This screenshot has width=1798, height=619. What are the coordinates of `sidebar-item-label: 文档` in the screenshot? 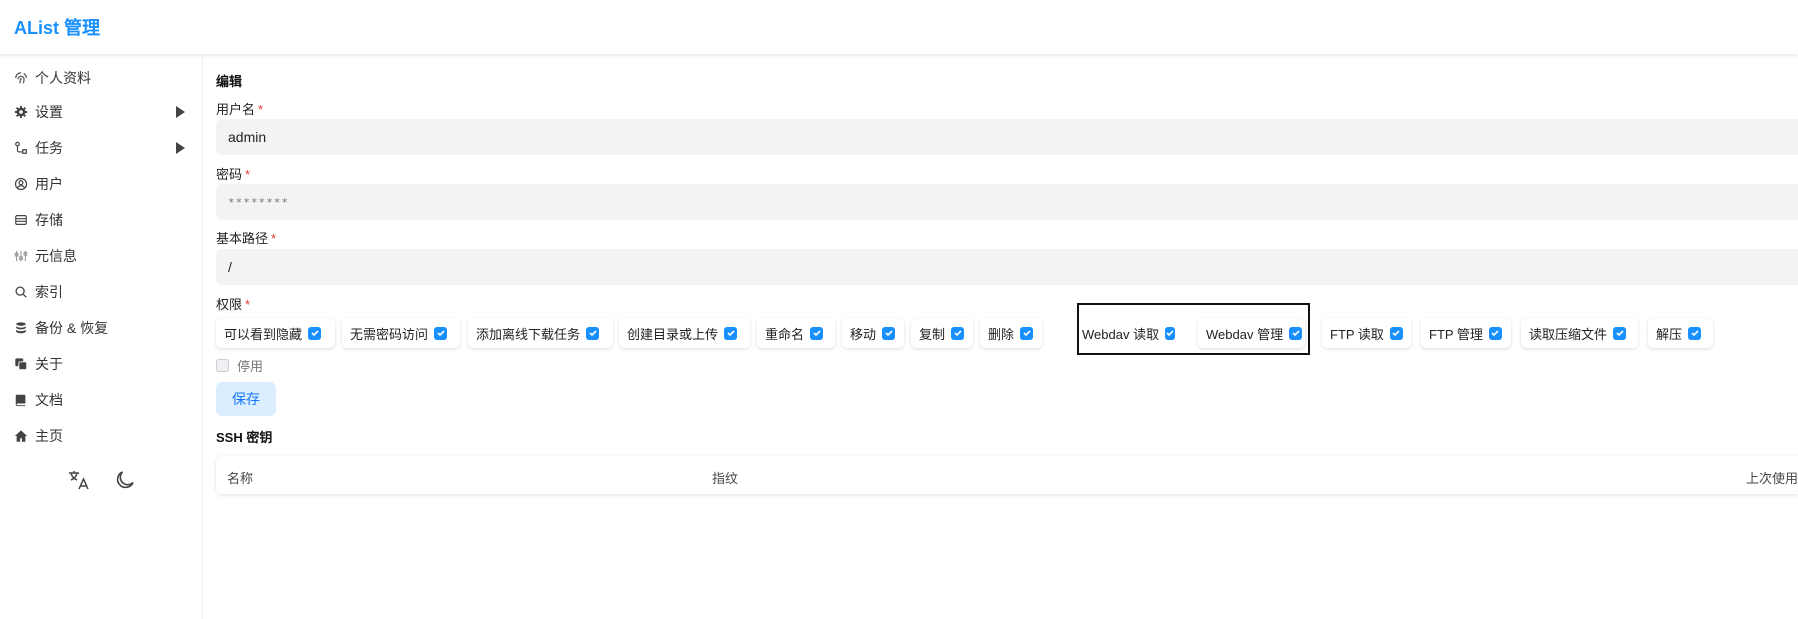 It's located at (49, 400).